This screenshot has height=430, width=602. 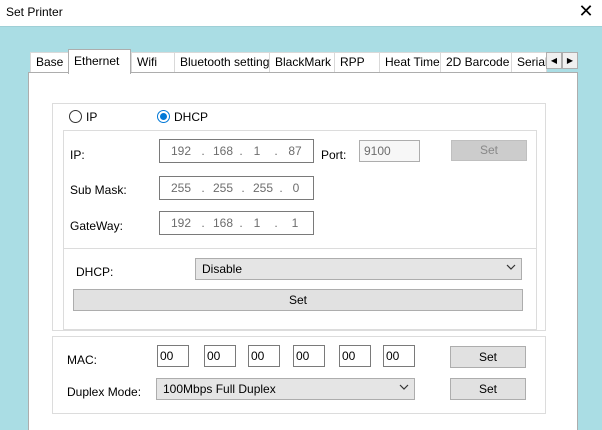 What do you see at coordinates (298, 300) in the screenshot?
I see `dhcp-set-button: Set` at bounding box center [298, 300].